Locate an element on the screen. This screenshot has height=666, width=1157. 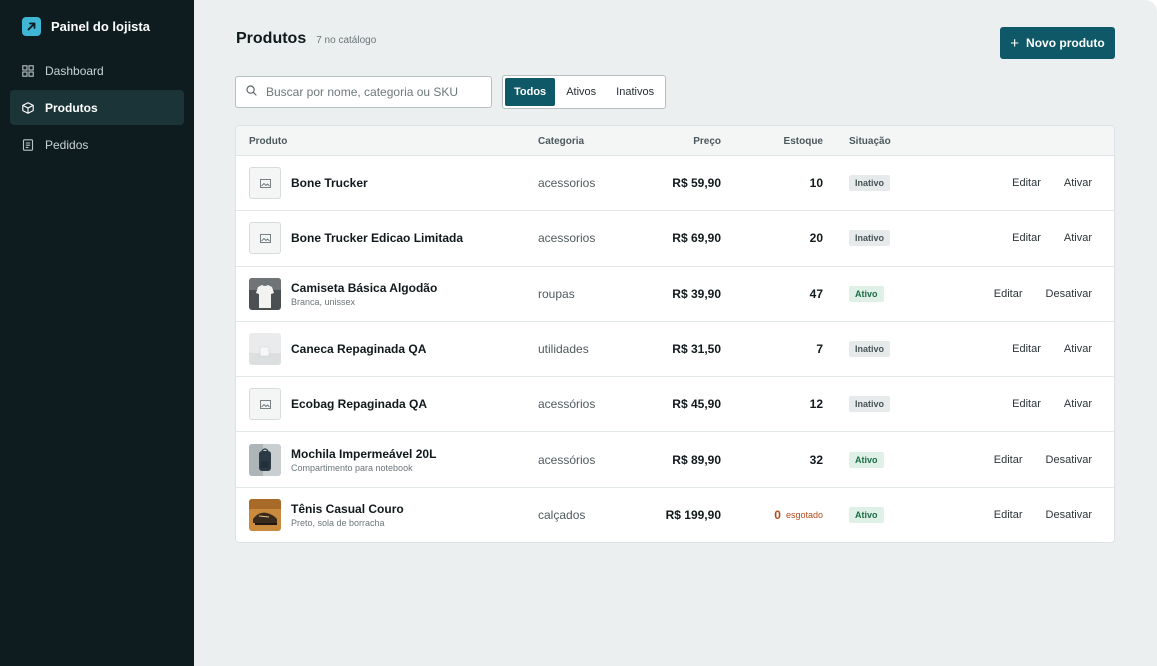
product-stock: 47 is located at coordinates (816, 293).